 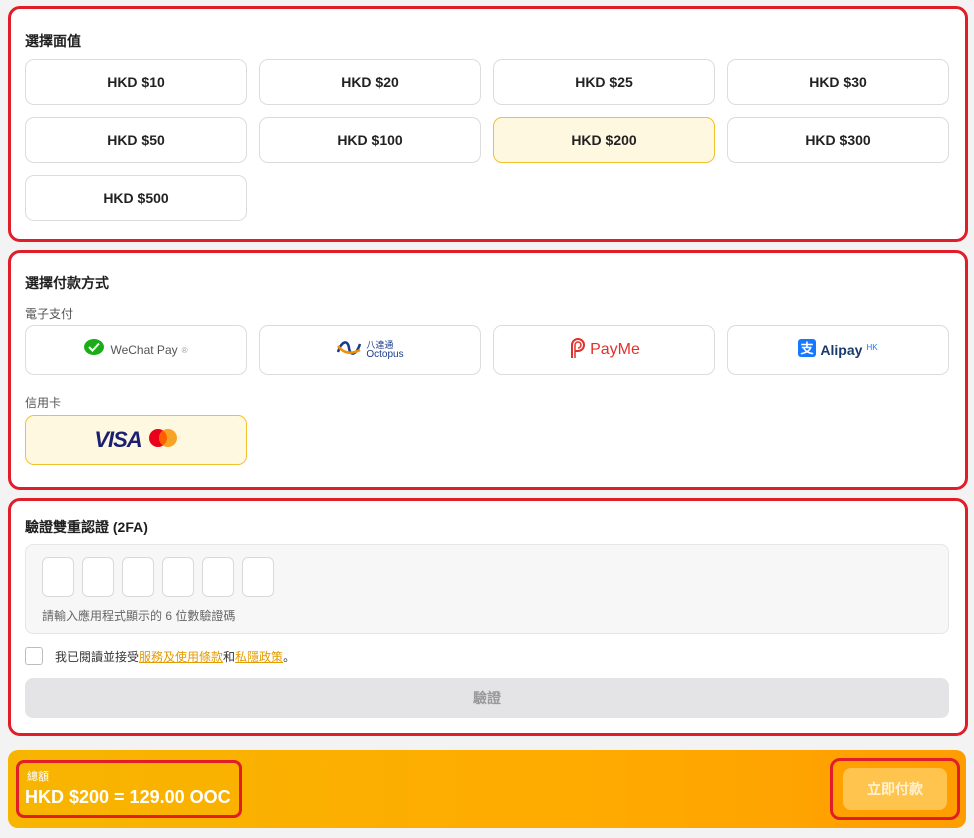 I want to click on alipay-option: 支 Alipay HK, so click(x=838, y=350).